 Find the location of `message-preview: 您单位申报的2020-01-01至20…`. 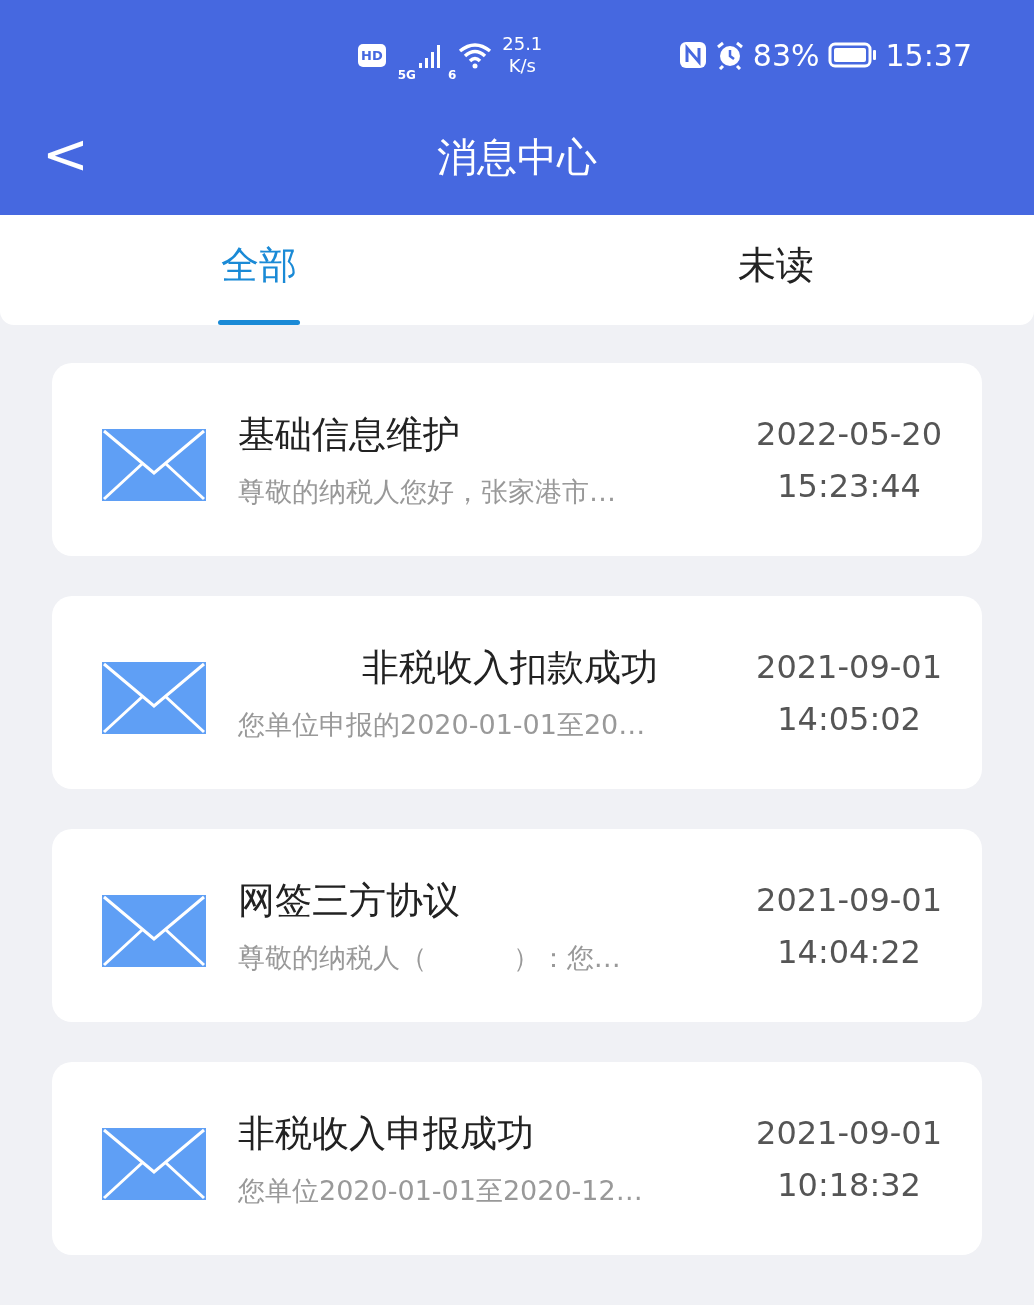

message-preview: 您单位申报的2020-01-01至20… is located at coordinates (442, 724).